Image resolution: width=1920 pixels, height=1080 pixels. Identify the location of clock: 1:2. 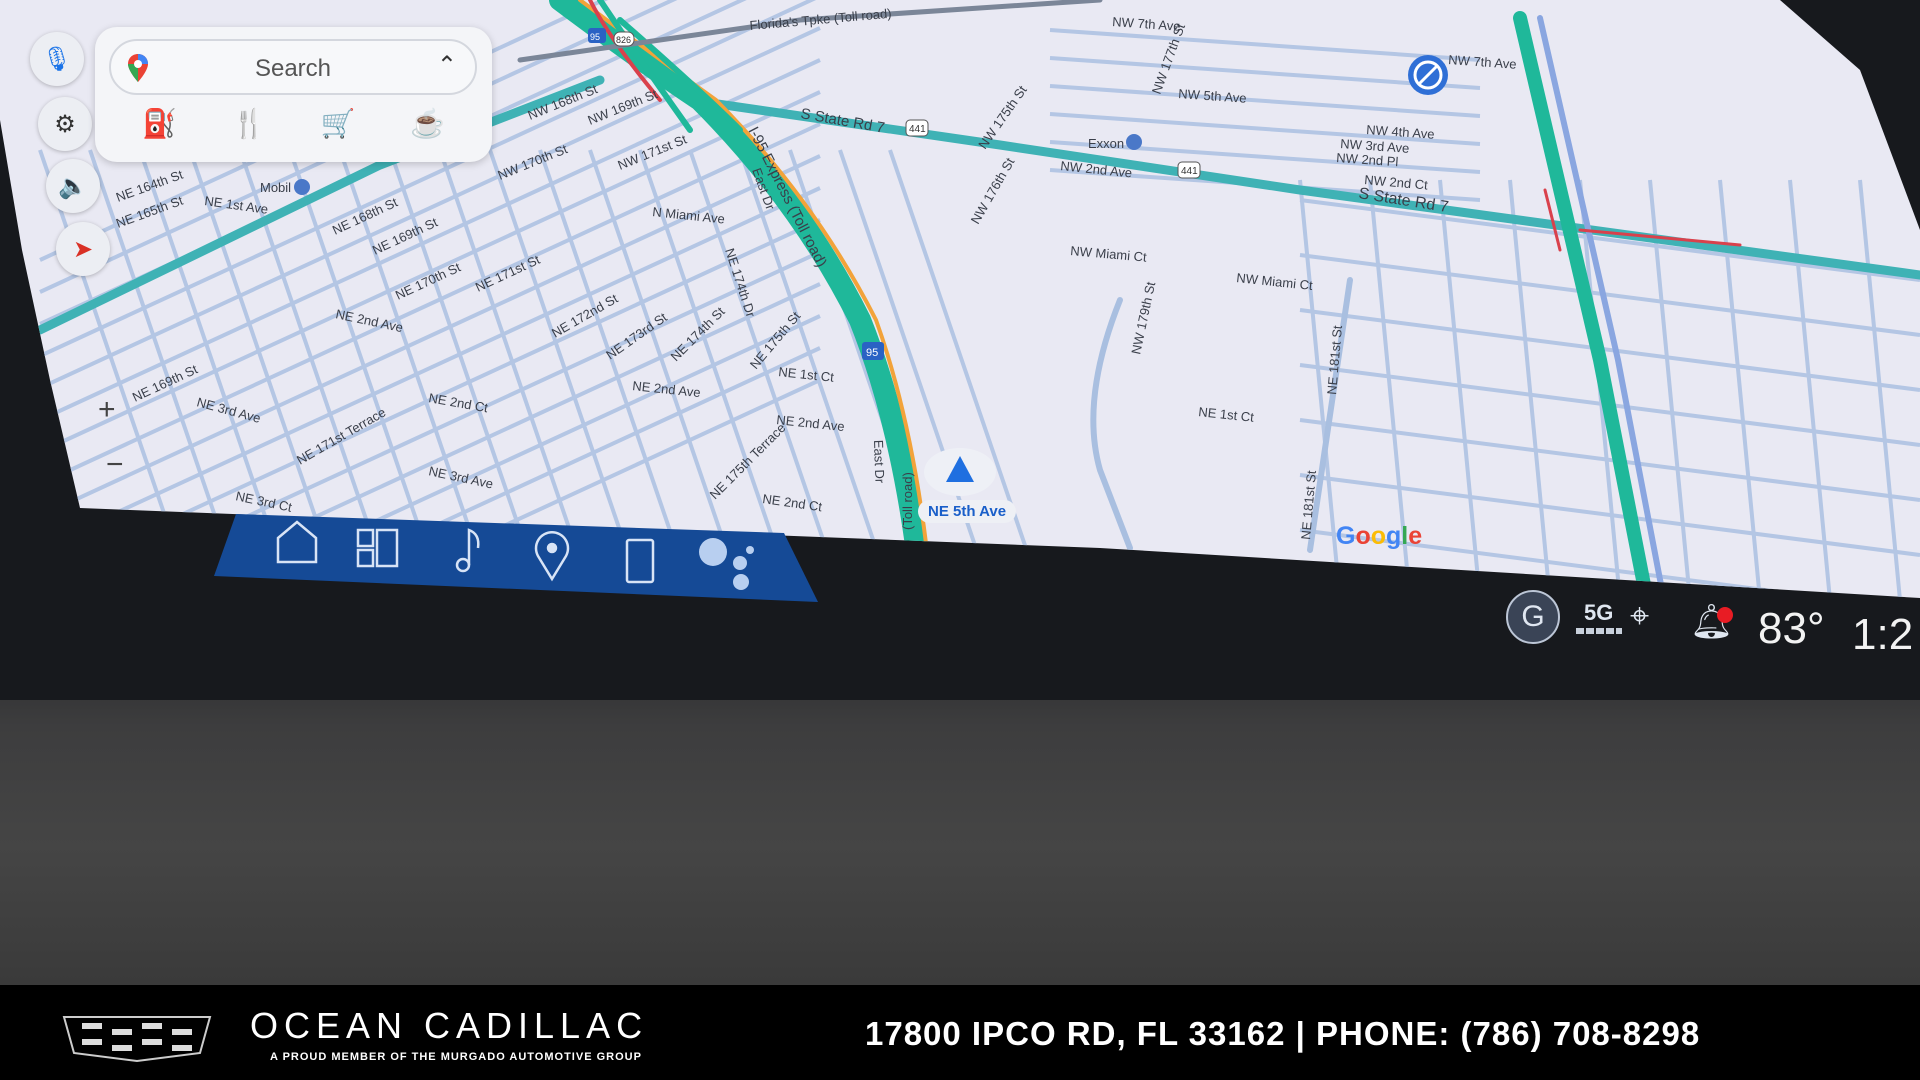
(1883, 634).